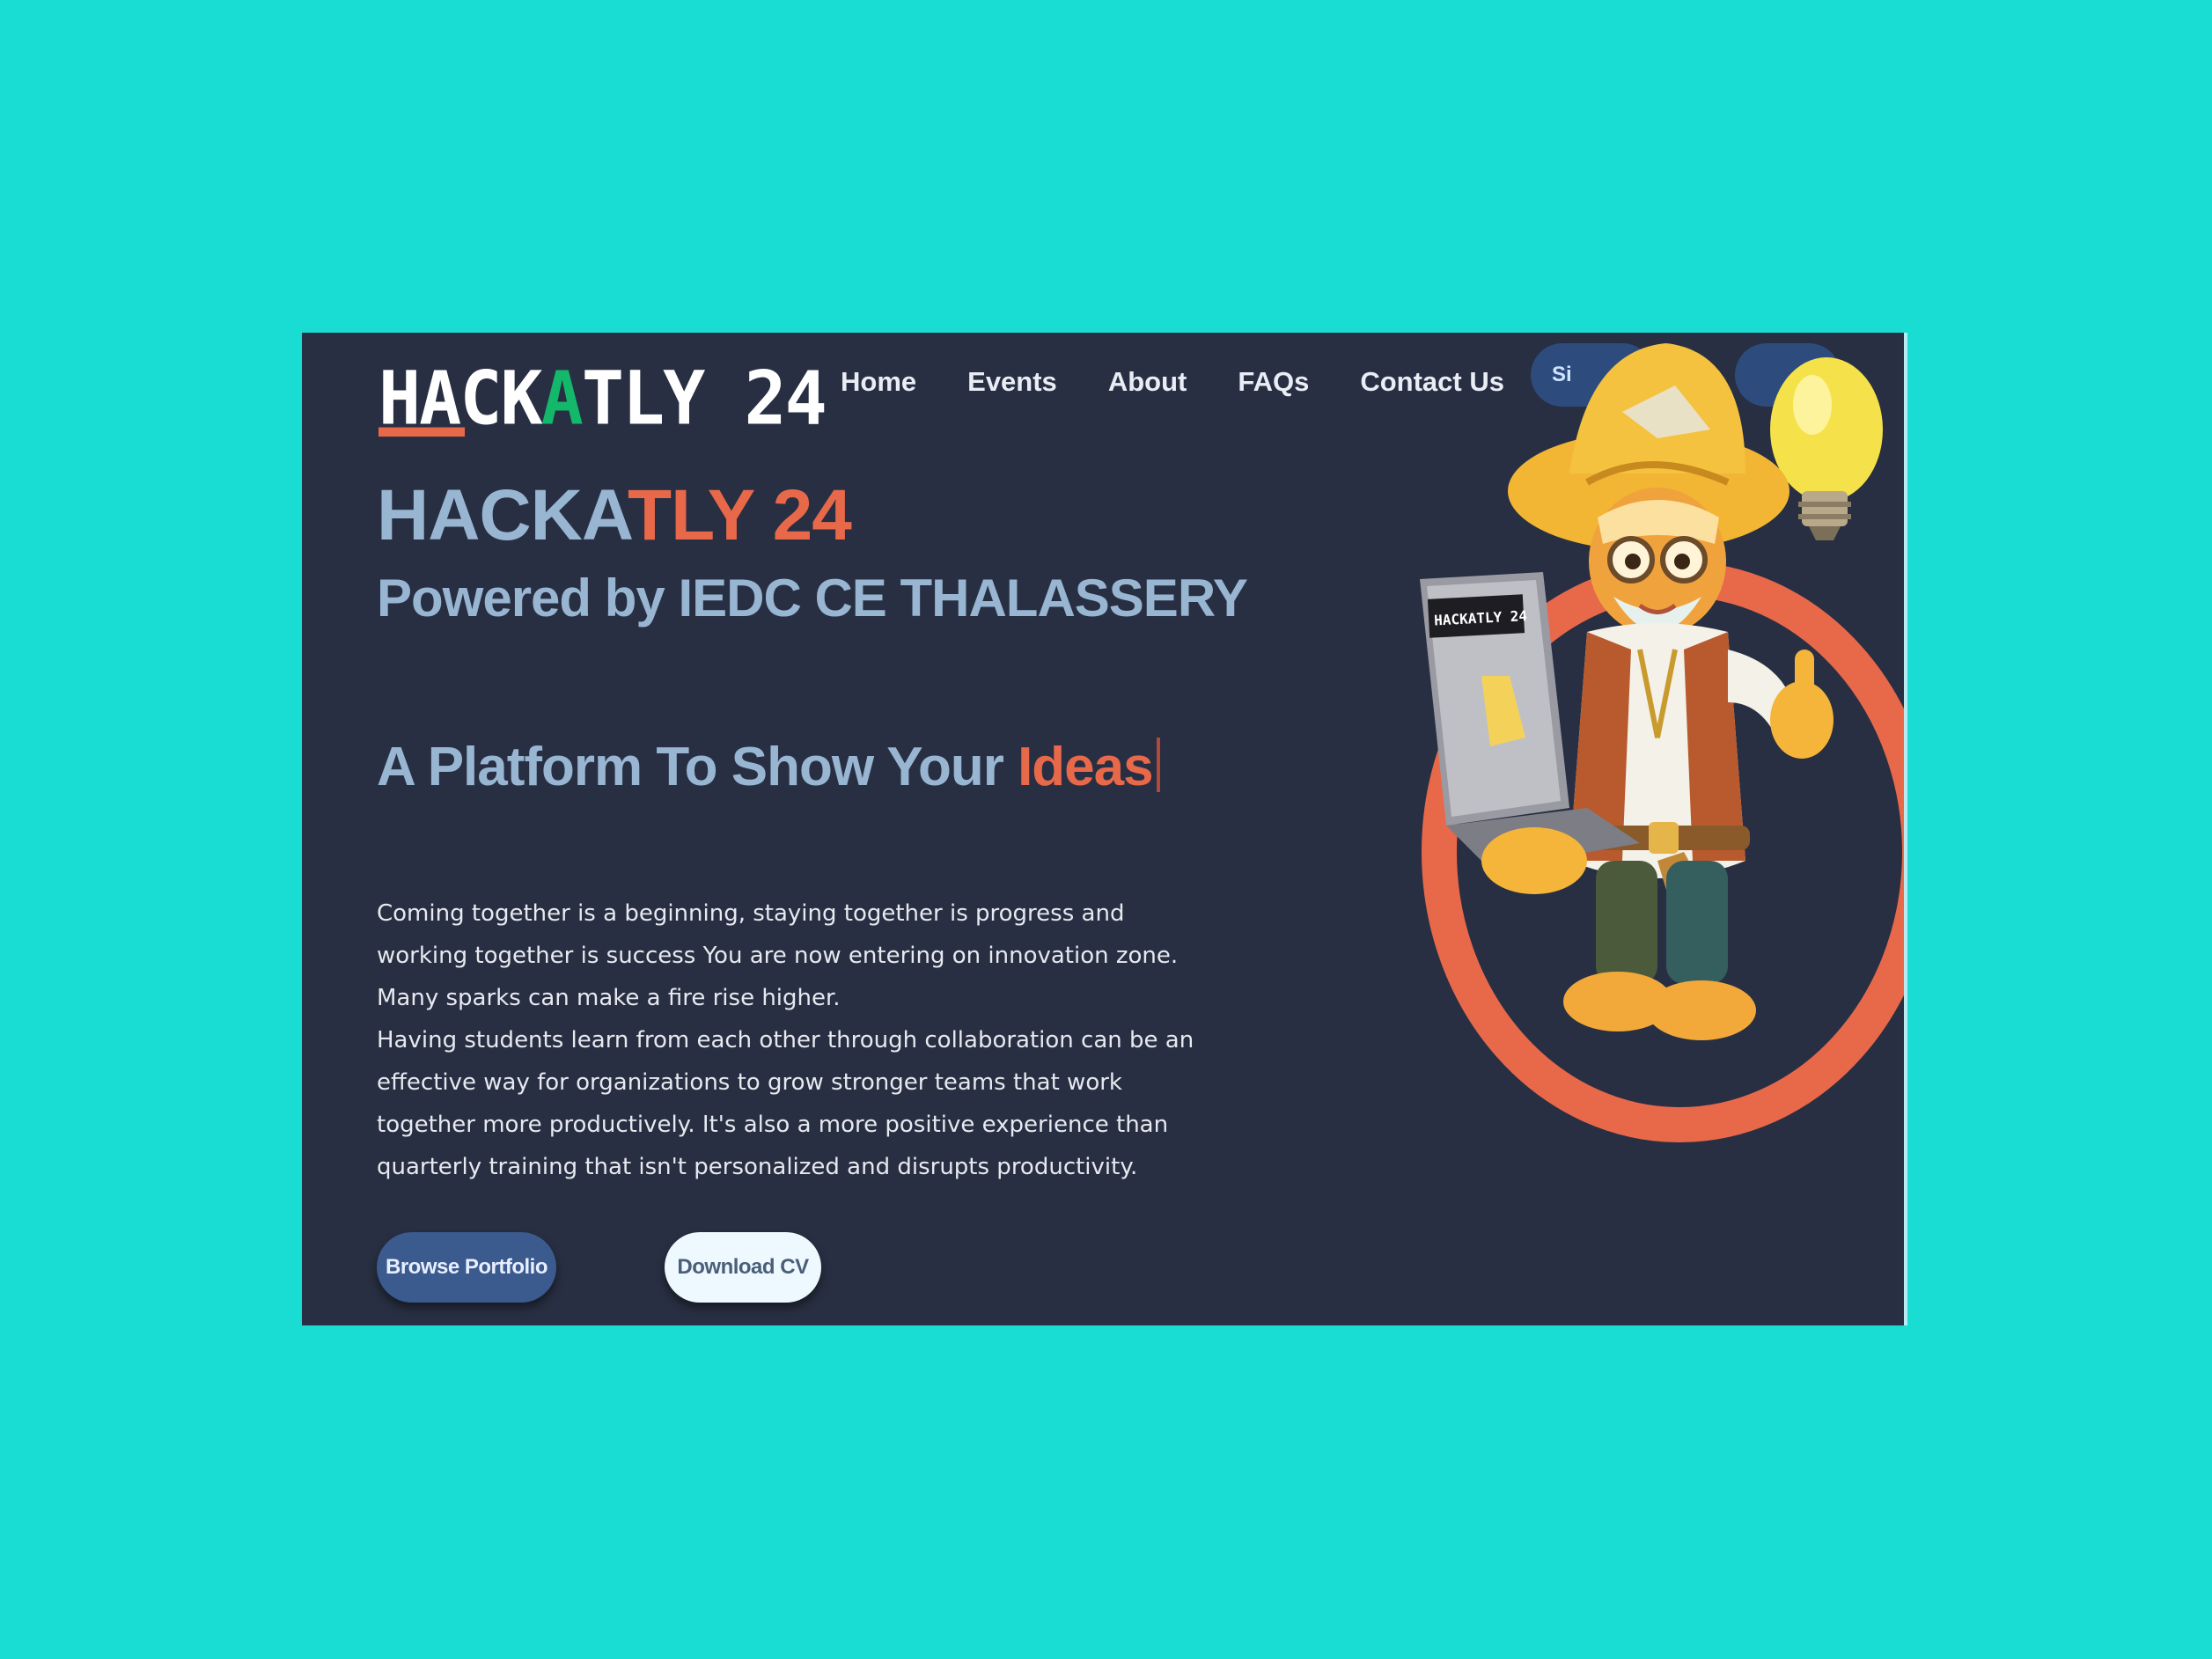  I want to click on tagline-highlight: Ideas, so click(1086, 767).